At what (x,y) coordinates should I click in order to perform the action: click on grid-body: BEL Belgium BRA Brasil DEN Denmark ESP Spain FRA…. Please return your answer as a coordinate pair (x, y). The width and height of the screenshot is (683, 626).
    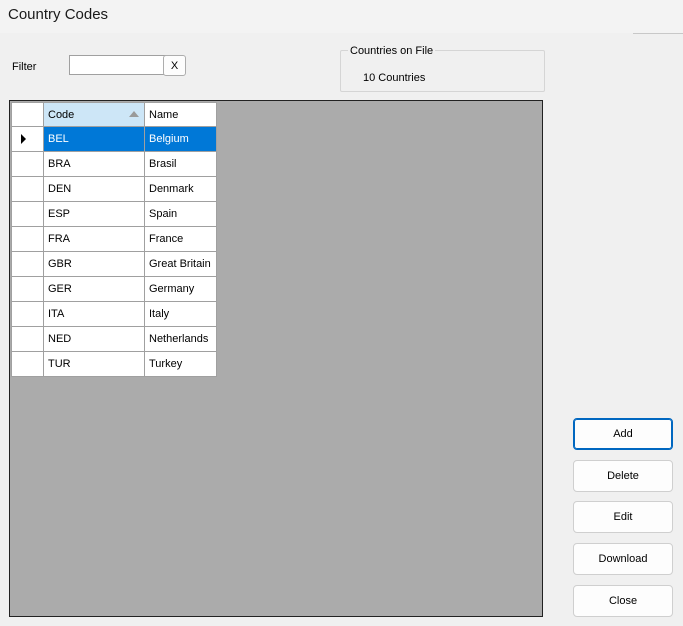
    Looking at the image, I should click on (114, 251).